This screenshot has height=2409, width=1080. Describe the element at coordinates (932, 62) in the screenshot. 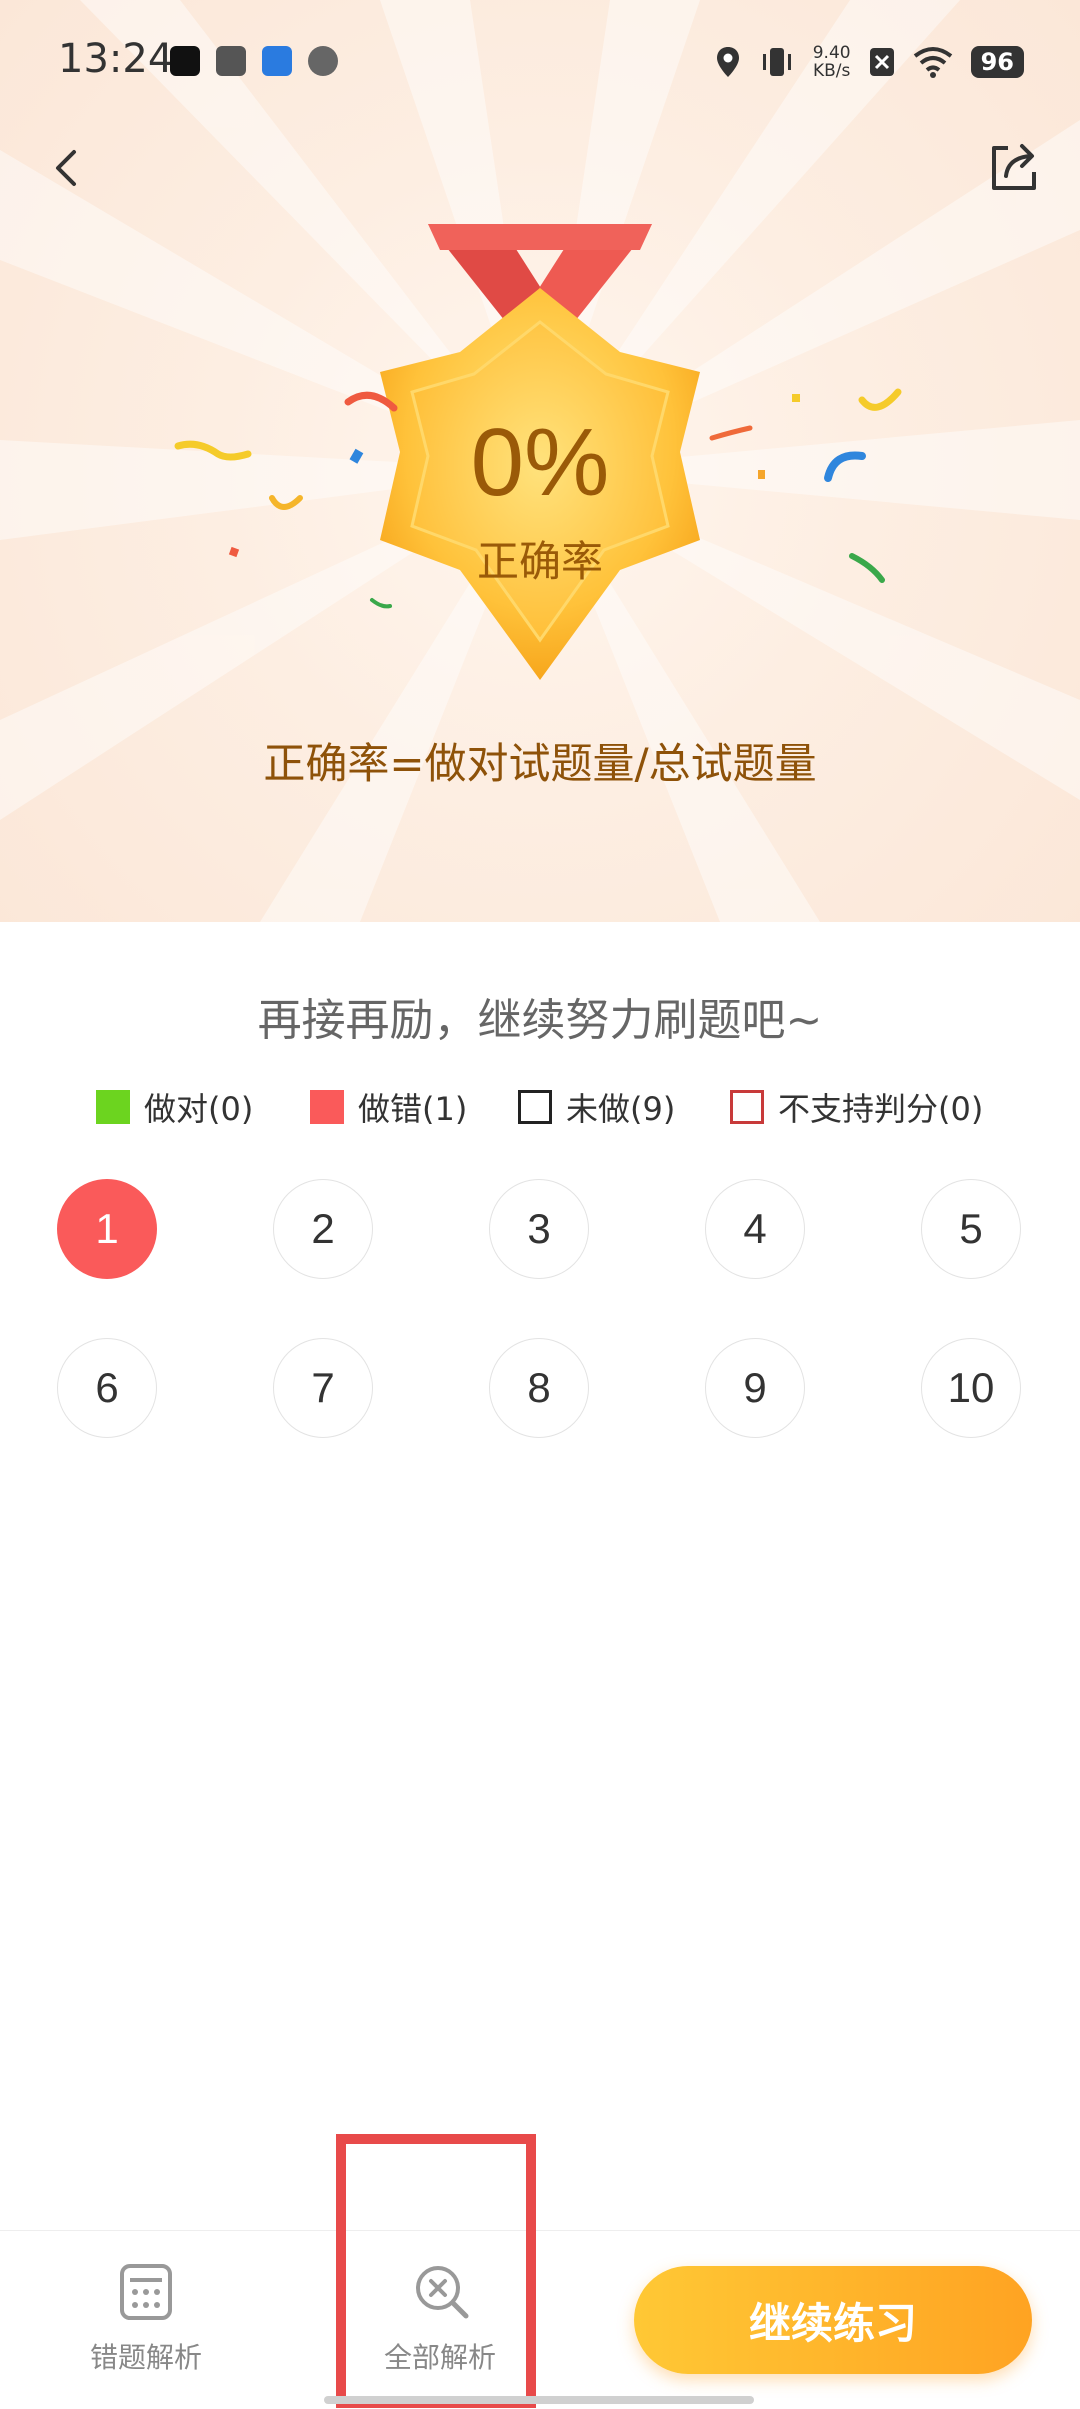

I see `wifi-icon` at that location.